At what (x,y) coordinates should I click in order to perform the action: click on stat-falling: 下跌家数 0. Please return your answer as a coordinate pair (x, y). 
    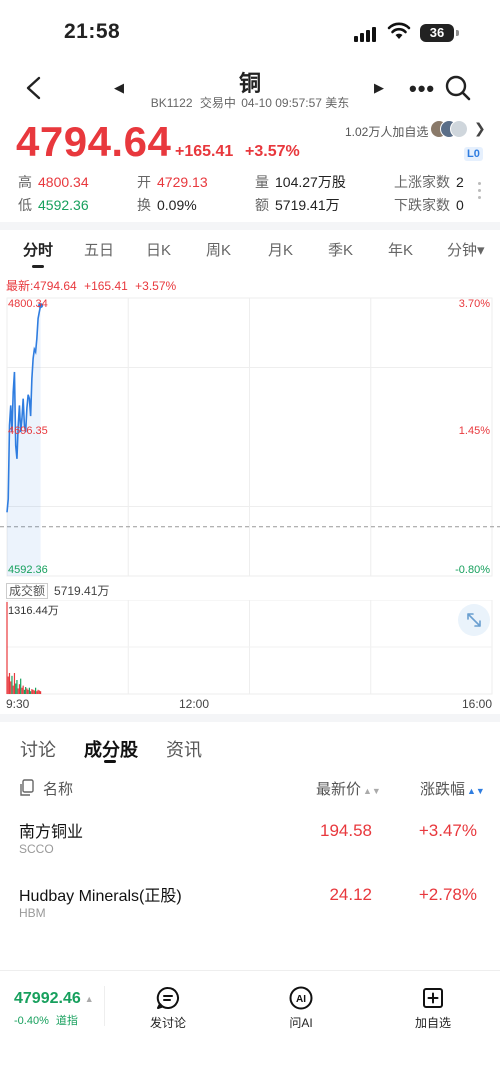
    Looking at the image, I should click on (429, 205).